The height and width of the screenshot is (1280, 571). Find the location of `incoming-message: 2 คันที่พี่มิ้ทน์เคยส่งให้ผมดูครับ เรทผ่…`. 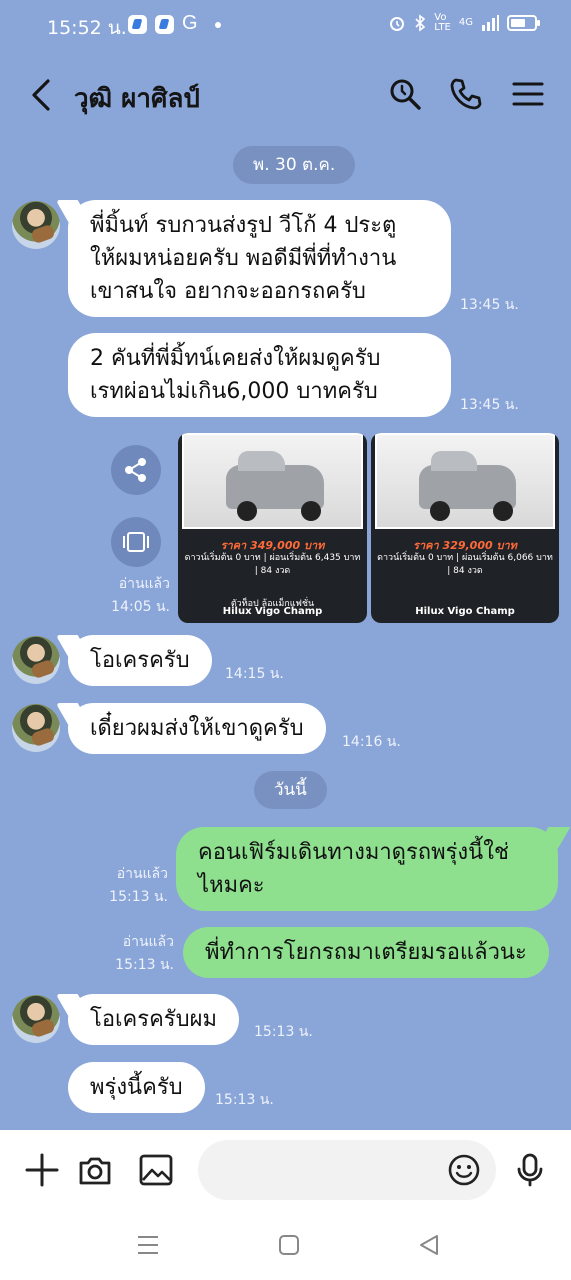

incoming-message: 2 คันที่พี่มิ้ทน์เคยส่งให้ผมดูครับ เรทผ่… is located at coordinates (259, 375).